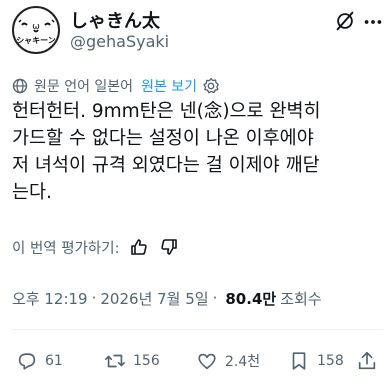  What do you see at coordinates (243, 362) in the screenshot?
I see `like-count: 2.4천` at bounding box center [243, 362].